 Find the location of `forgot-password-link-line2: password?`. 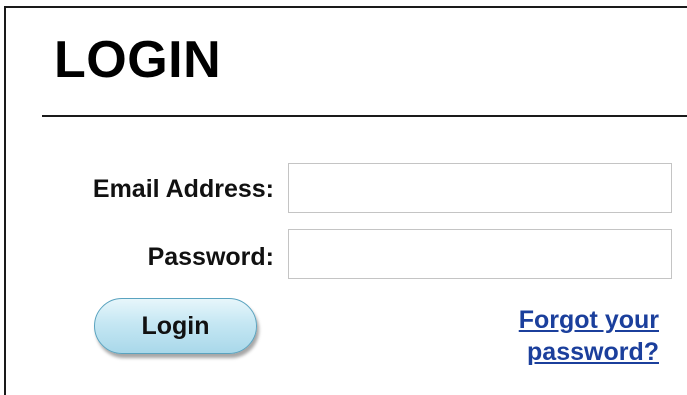

forgot-password-link-line2: password? is located at coordinates (593, 352).